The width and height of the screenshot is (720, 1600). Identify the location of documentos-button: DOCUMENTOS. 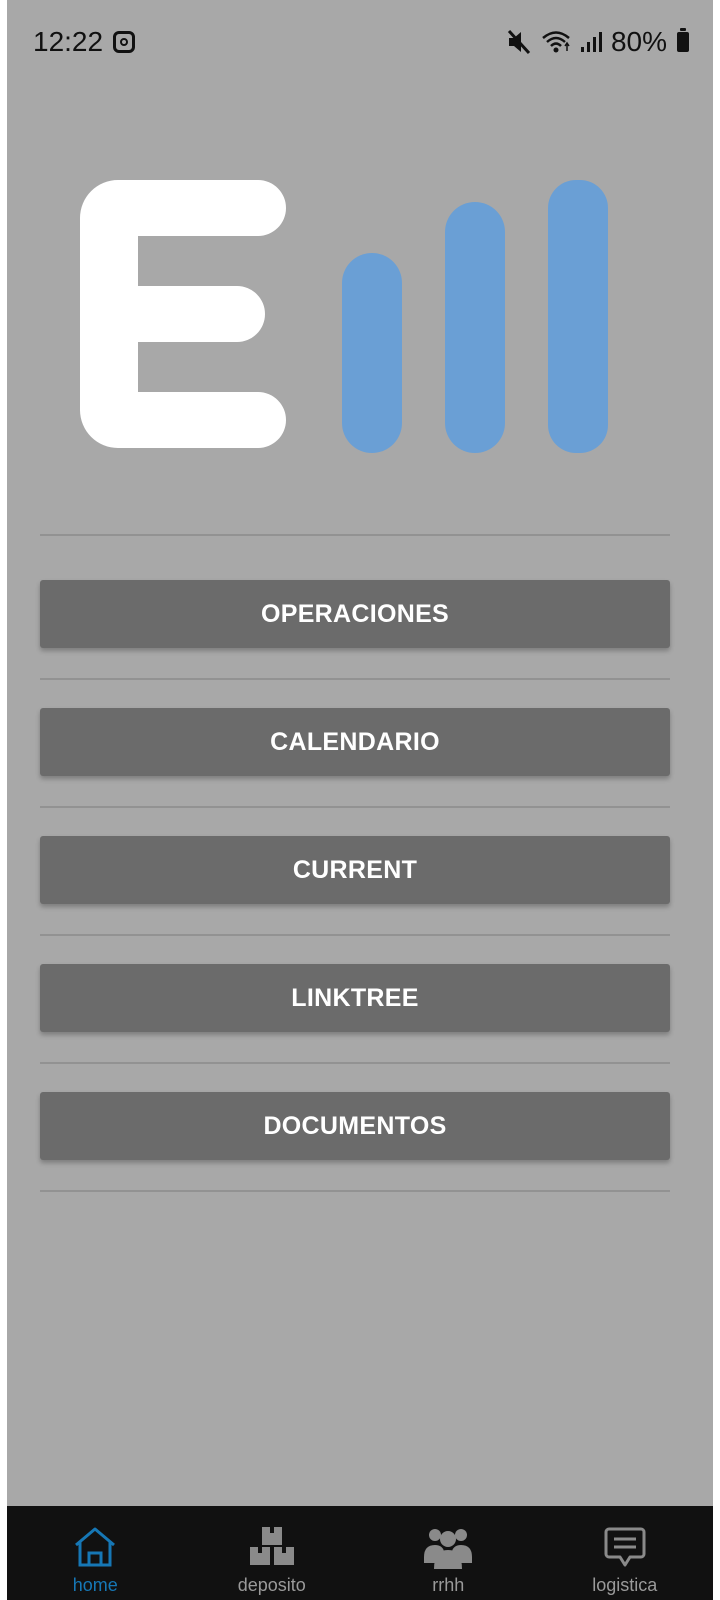
(355, 1126).